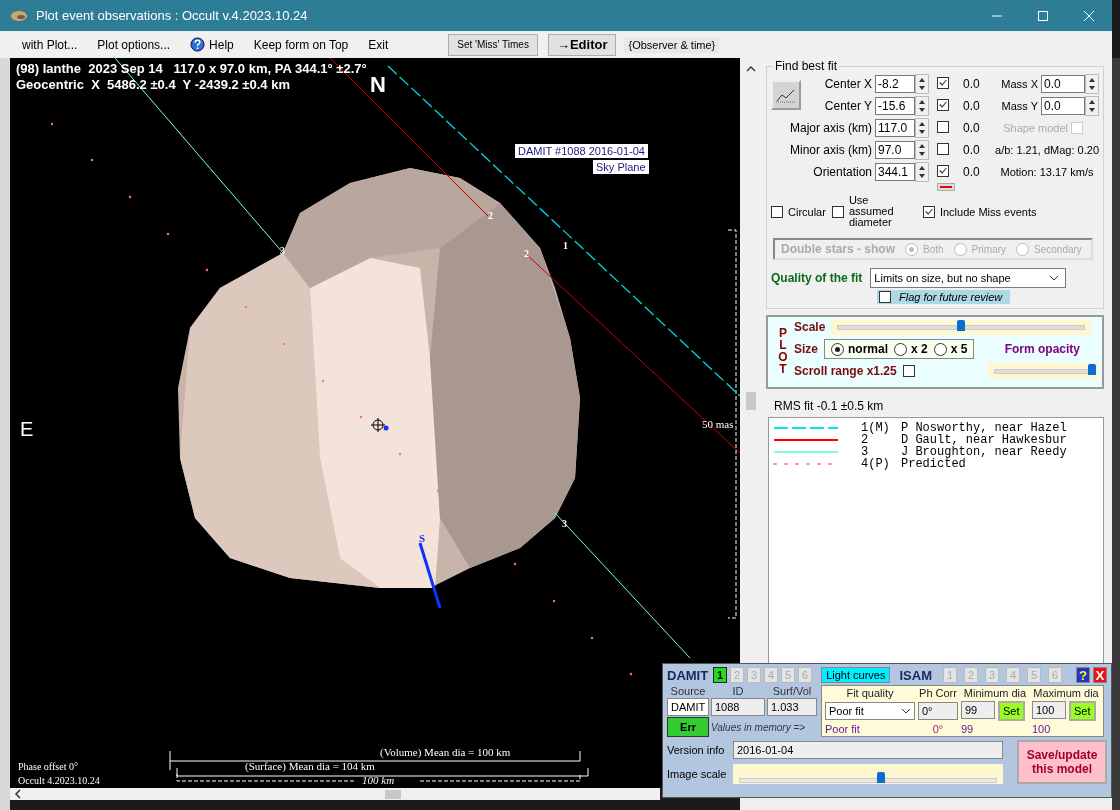 The height and width of the screenshot is (810, 1120). What do you see at coordinates (59, 780) in the screenshot?
I see `version-label: Occult 4.2023.10.24` at bounding box center [59, 780].